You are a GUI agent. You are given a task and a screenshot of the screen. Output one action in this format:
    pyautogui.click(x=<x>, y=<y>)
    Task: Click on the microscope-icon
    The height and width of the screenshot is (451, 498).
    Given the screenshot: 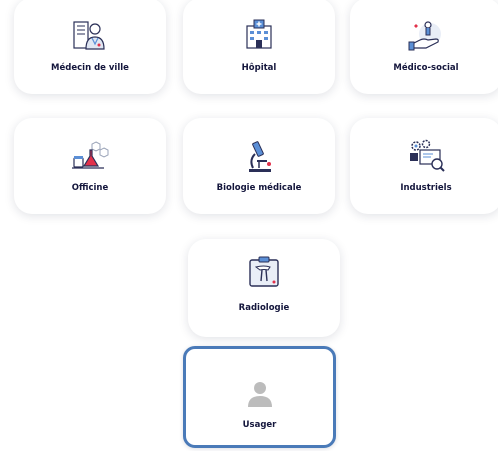 What is the action you would take?
    pyautogui.click(x=259, y=156)
    